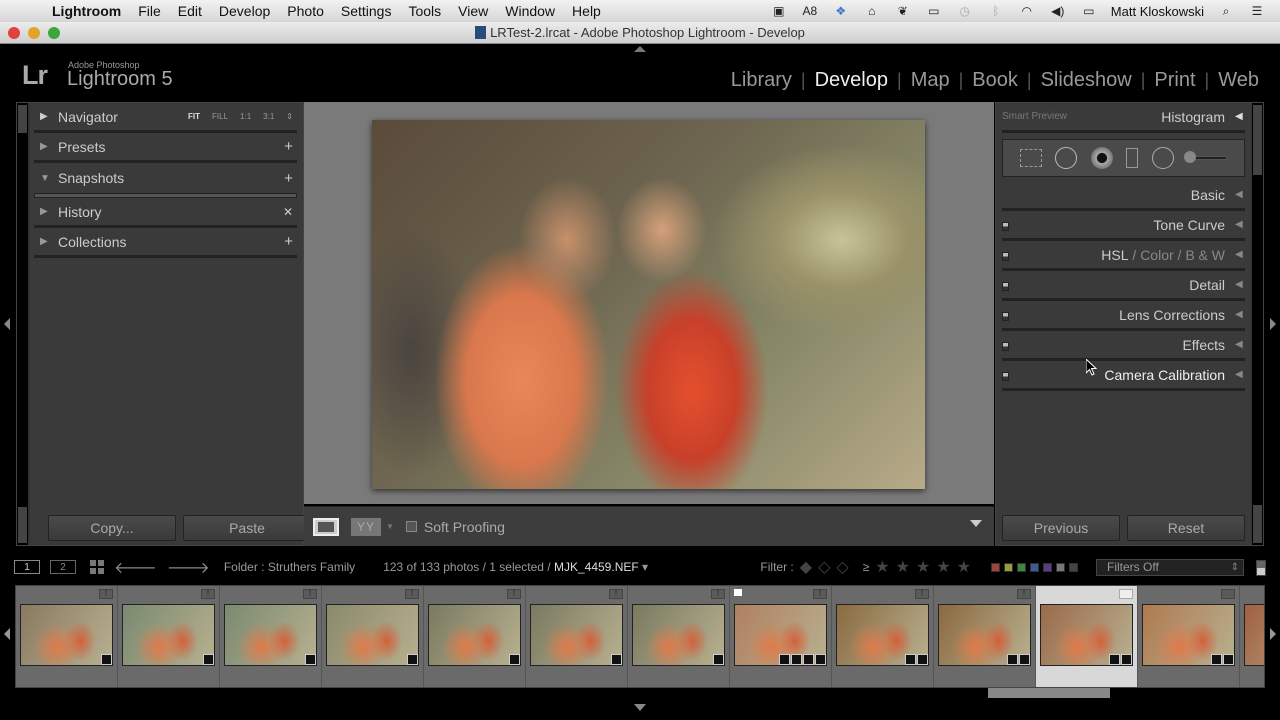 This screenshot has width=1280, height=720. What do you see at coordinates (810, 11) in the screenshot?
I see `adobe-icon: A8` at bounding box center [810, 11].